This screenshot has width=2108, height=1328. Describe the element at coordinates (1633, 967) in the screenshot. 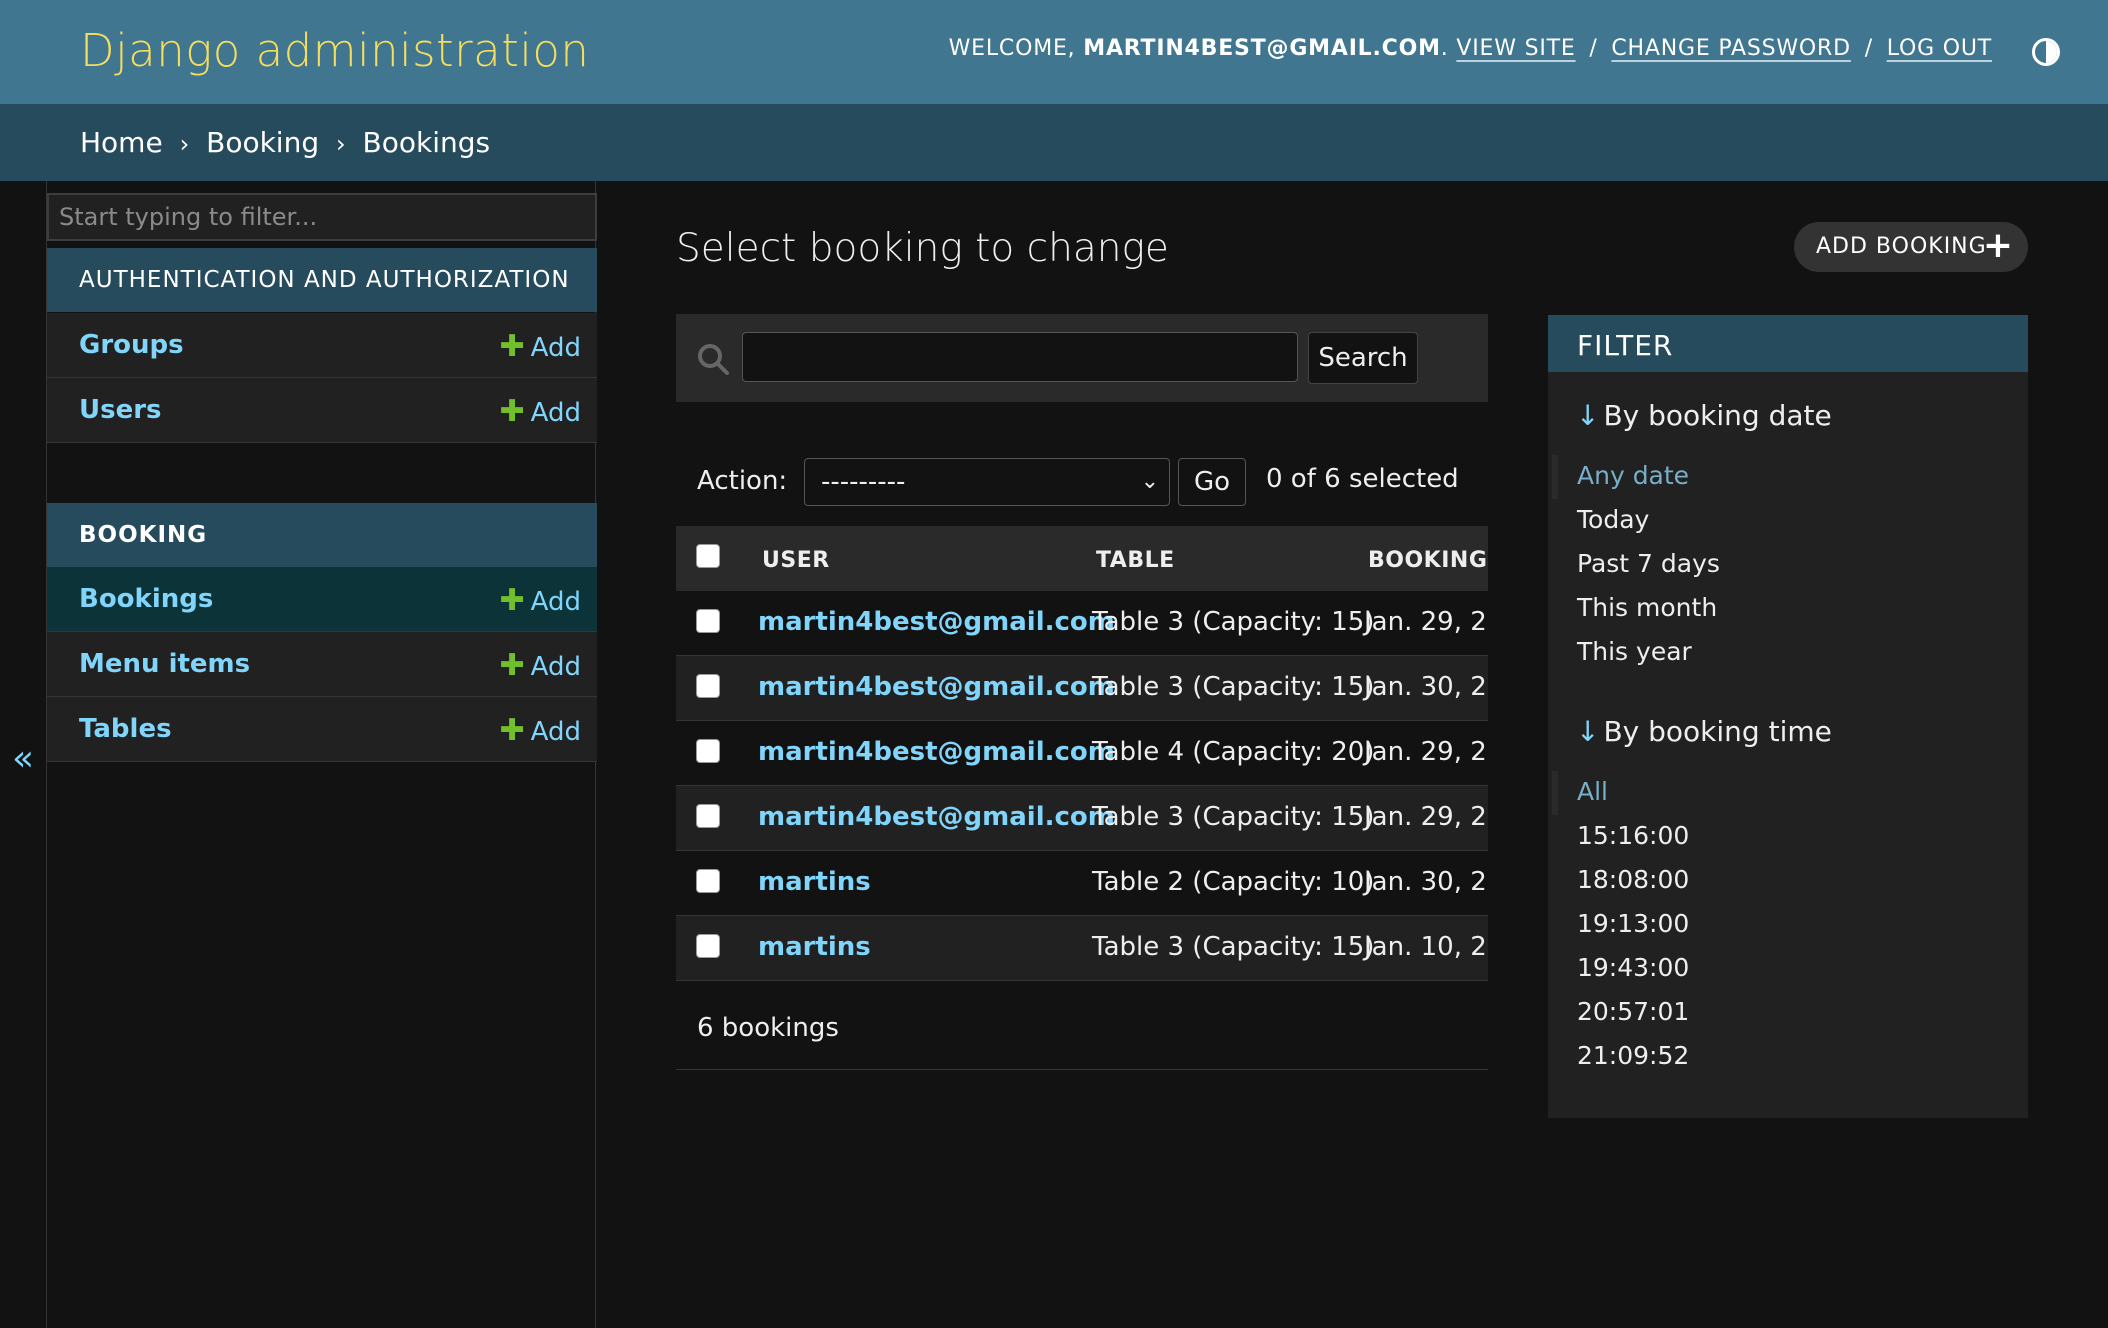

I see `filter-option-time: 19:43:00` at that location.